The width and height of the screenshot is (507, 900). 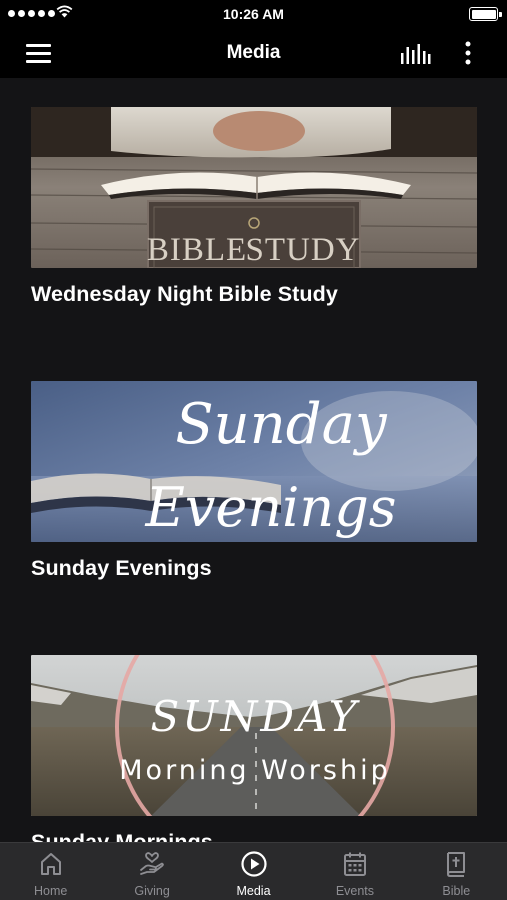 I want to click on tab-bible: Bible, so click(x=456, y=871).